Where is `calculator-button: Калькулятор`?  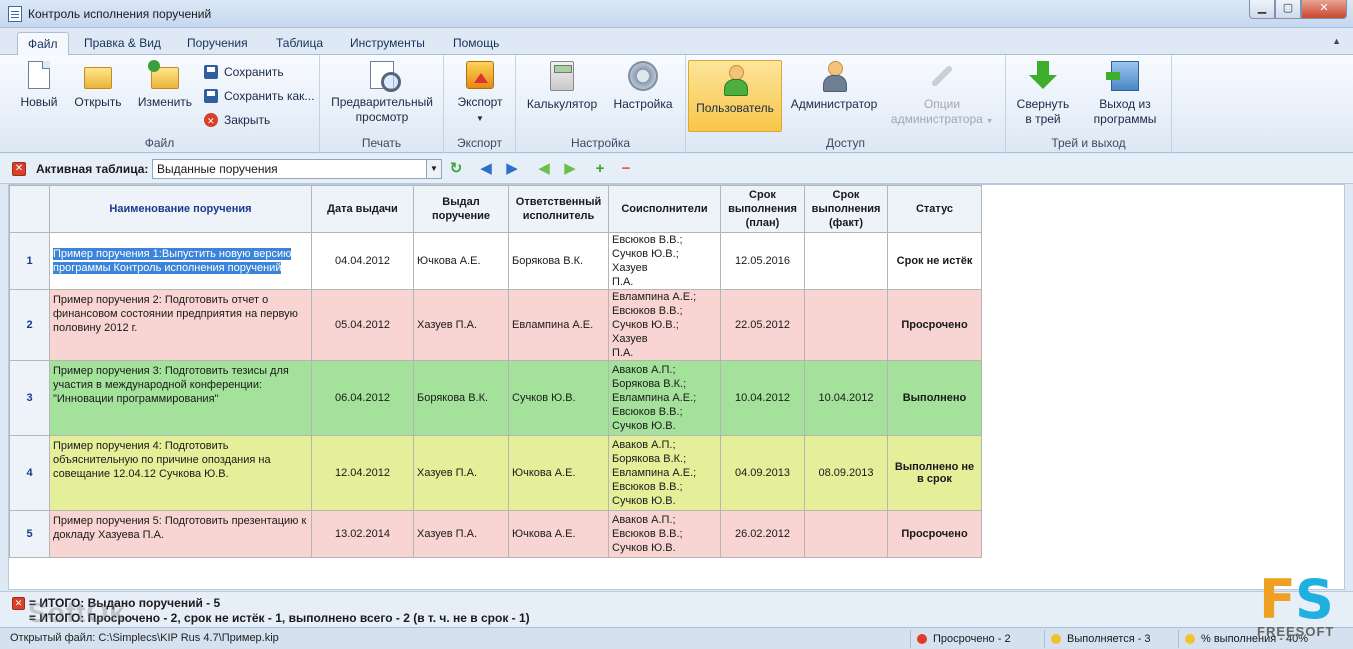 calculator-button: Калькулятор is located at coordinates (562, 86).